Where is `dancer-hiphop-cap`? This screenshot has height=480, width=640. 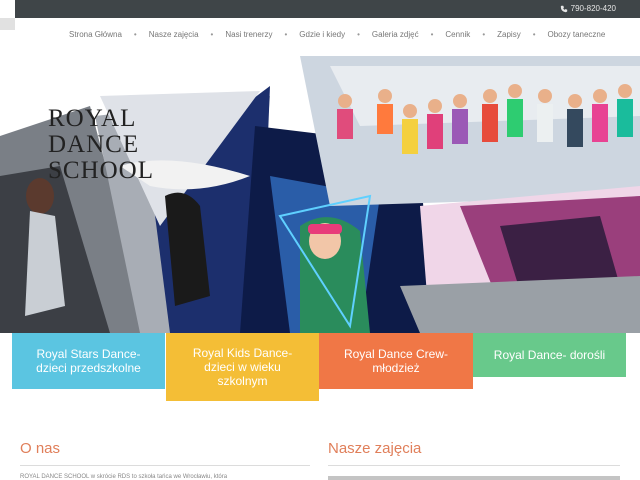
dancer-hiphop-cap is located at coordinates (325, 229).